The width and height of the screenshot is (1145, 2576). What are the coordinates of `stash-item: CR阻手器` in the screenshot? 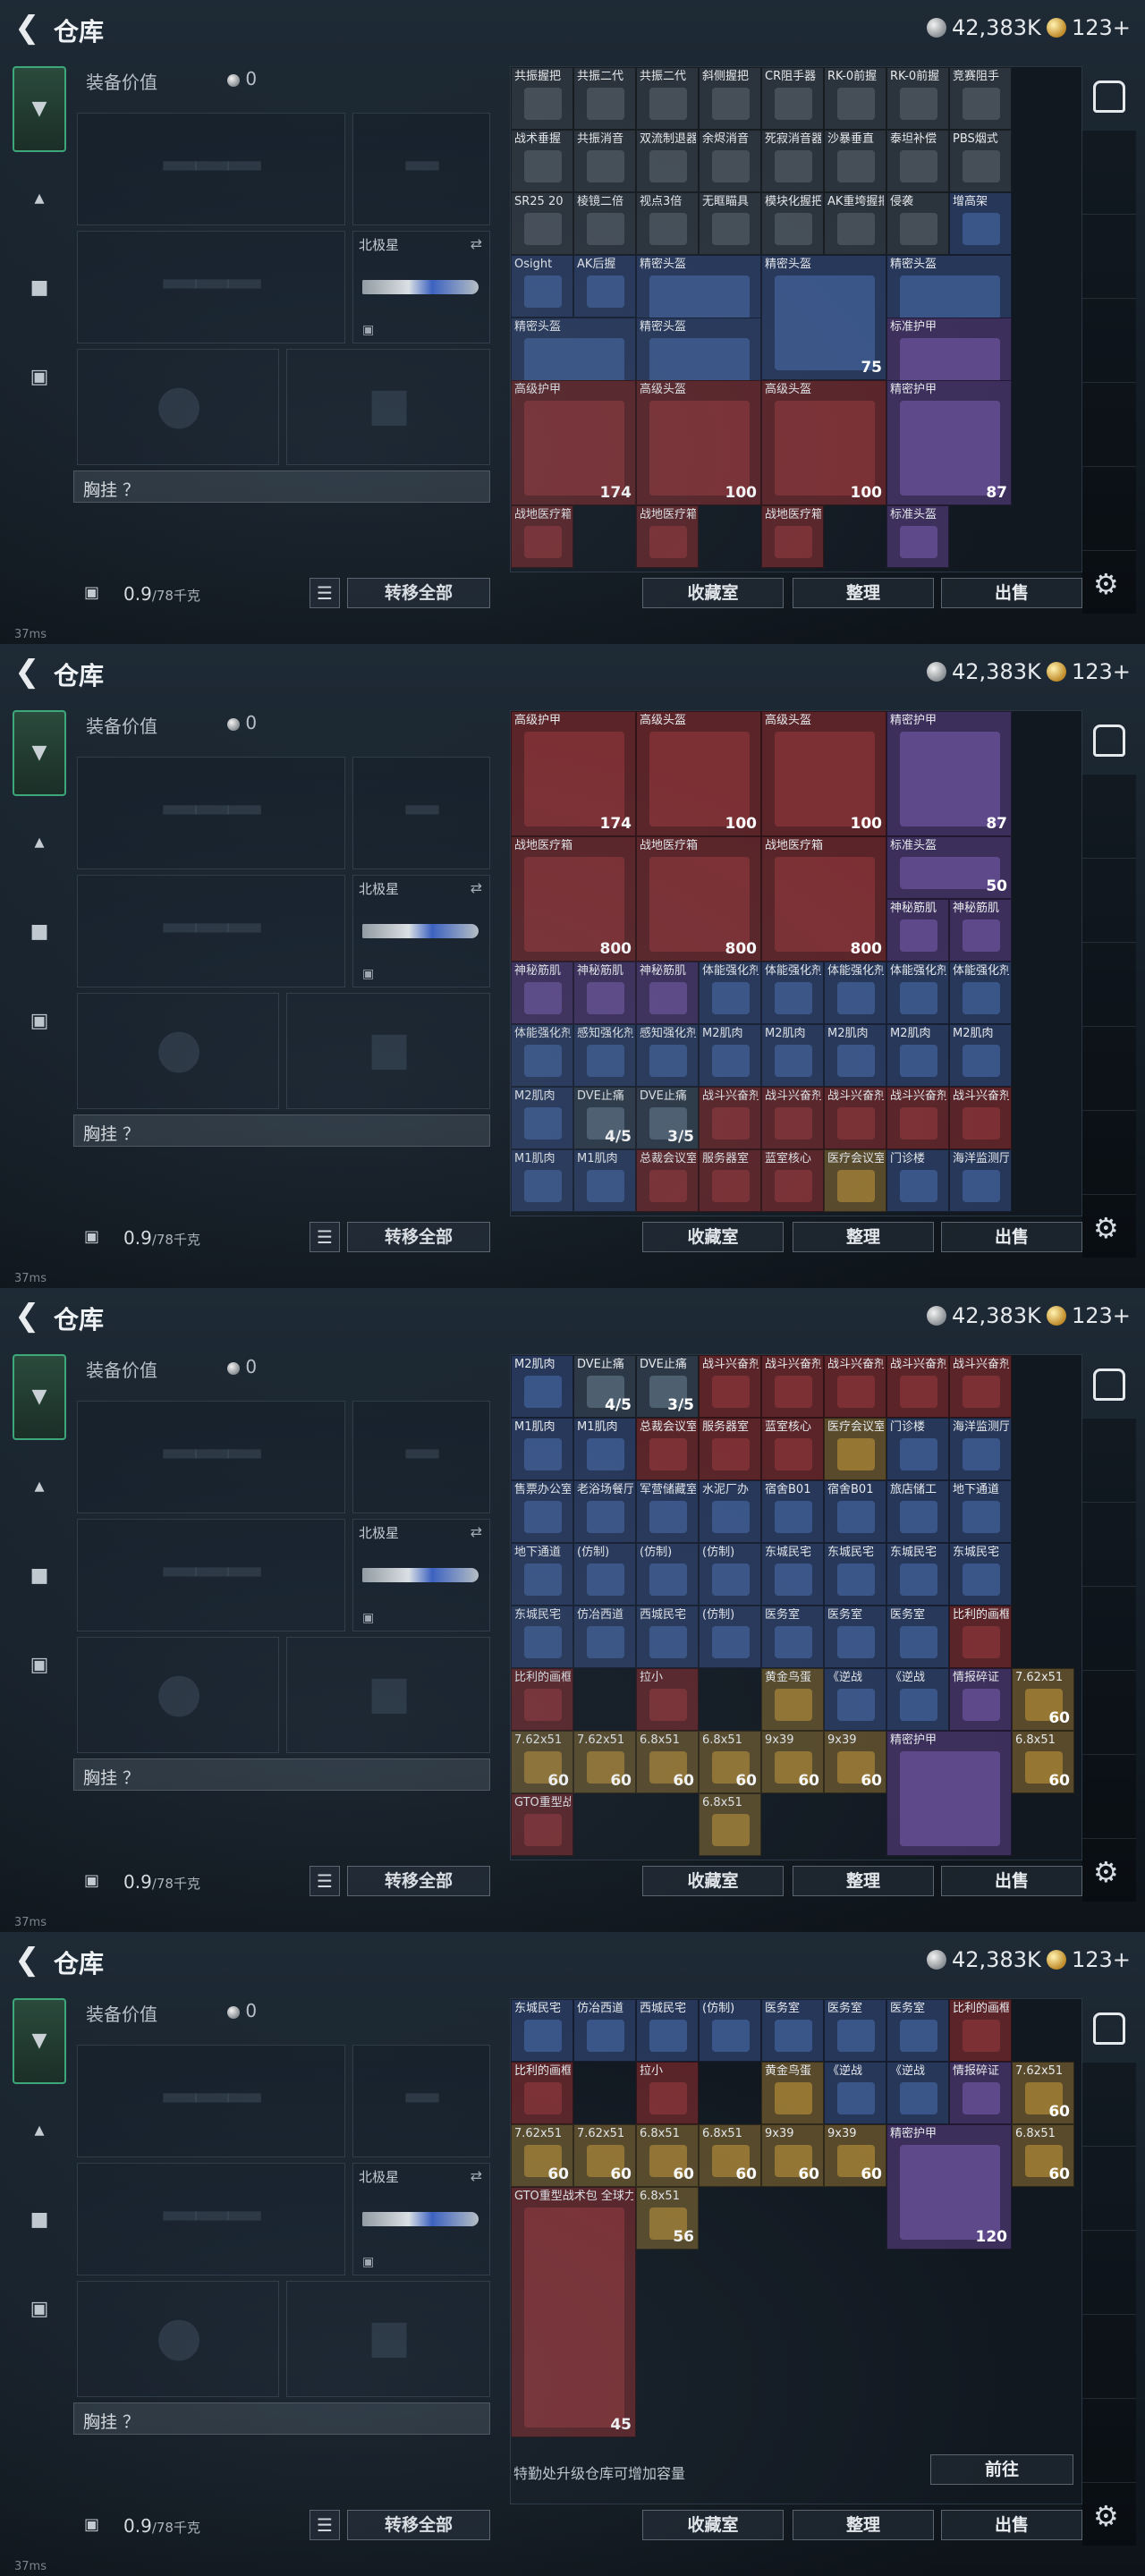 It's located at (792, 98).